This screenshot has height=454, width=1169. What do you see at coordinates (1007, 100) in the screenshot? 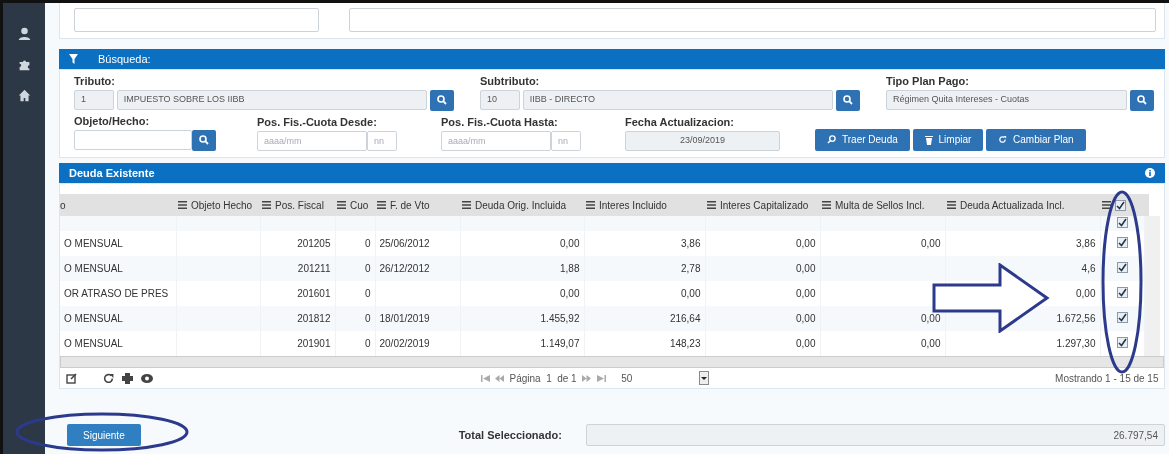
I see `input-field: Régimen Quita Intereses - Cuotas` at bounding box center [1007, 100].